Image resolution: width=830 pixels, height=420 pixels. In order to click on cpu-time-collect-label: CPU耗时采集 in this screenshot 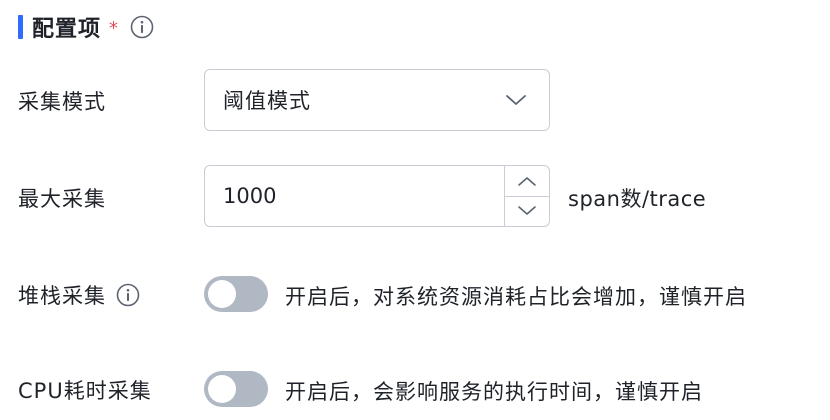, I will do `click(85, 391)`.